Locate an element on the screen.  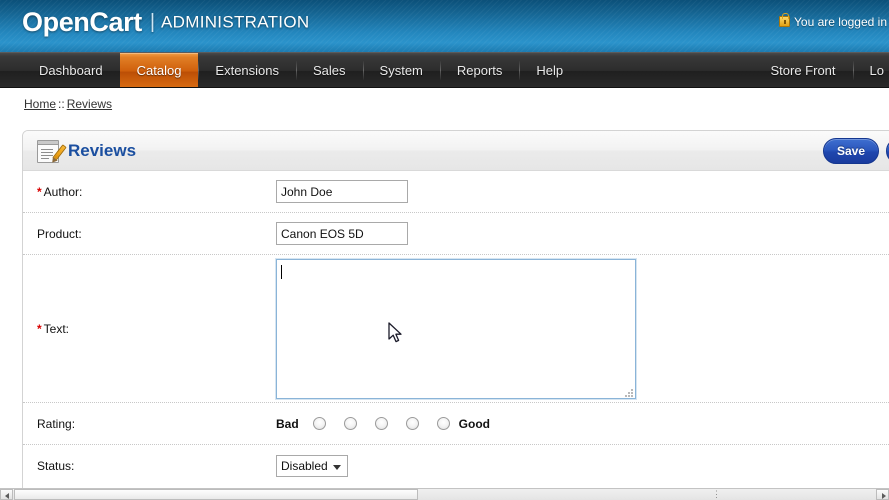
breadcrumb: Home:: Reviews is located at coordinates (68, 104).